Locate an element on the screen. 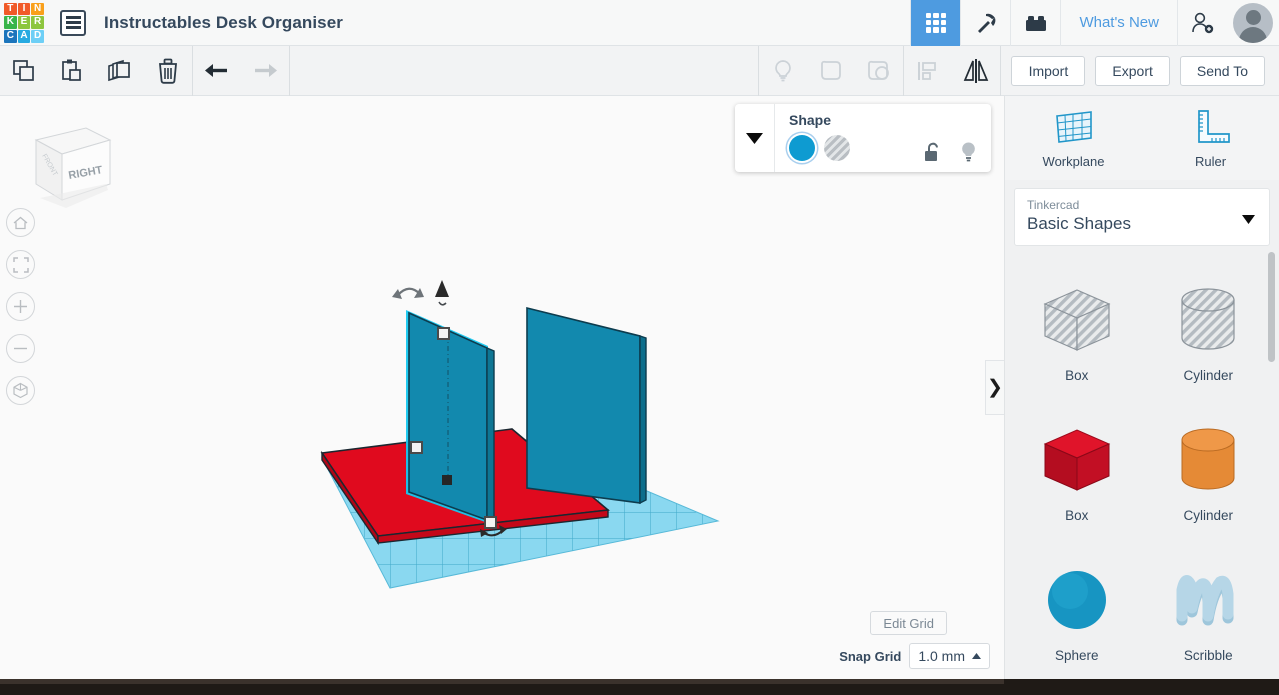  tinkercad-logo: T I N K E R C A D is located at coordinates (24, 23).